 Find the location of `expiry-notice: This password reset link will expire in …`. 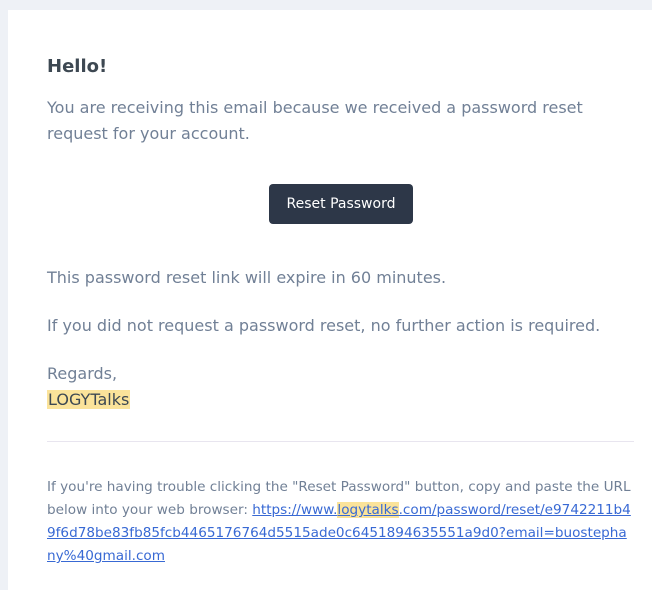

expiry-notice: This password reset link will expire in … is located at coordinates (247, 277).